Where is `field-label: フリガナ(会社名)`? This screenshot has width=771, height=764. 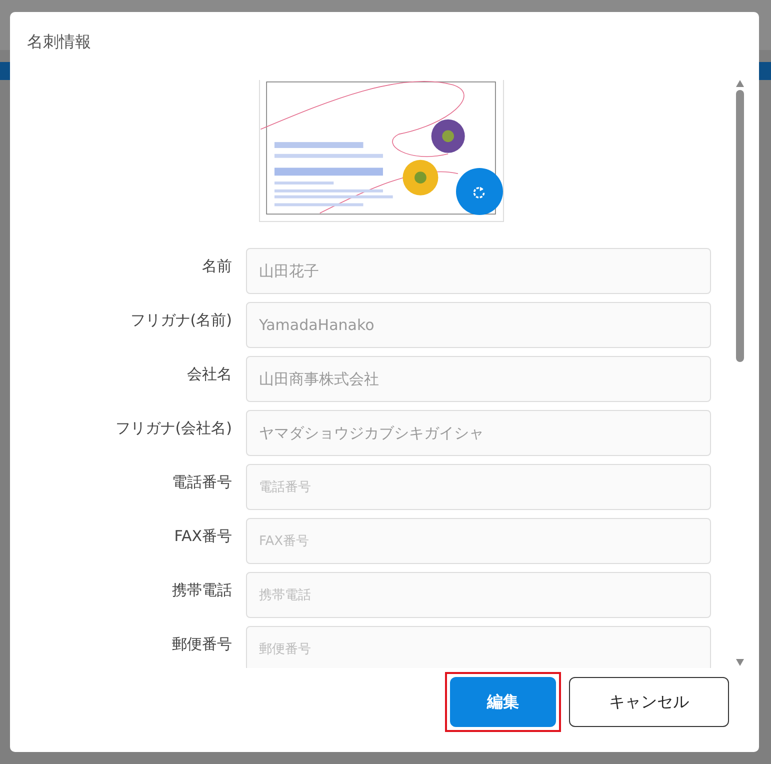
field-label: フリガナ(会社名) is located at coordinates (173, 428).